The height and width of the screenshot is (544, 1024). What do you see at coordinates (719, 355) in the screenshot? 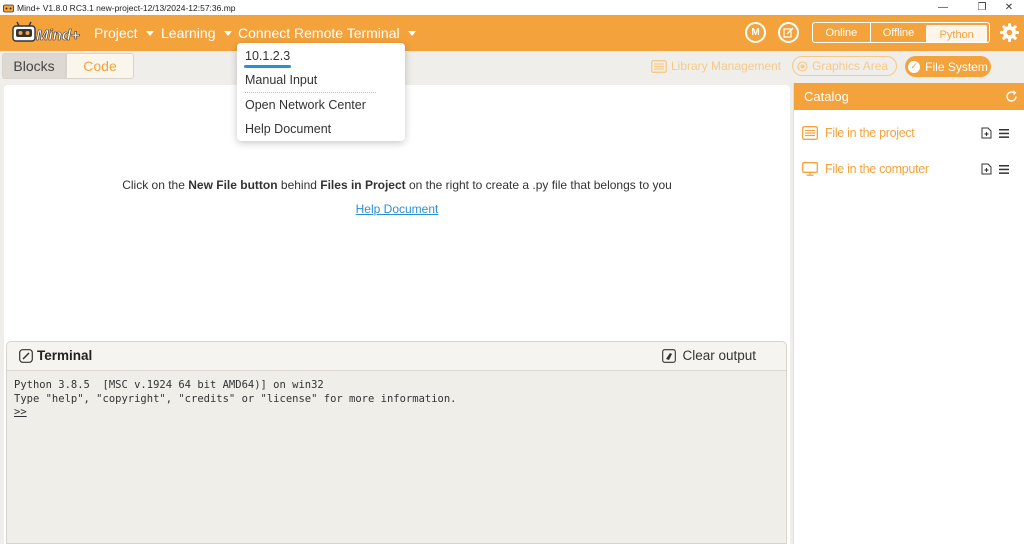
I see `clear-output-label: Clear output` at bounding box center [719, 355].